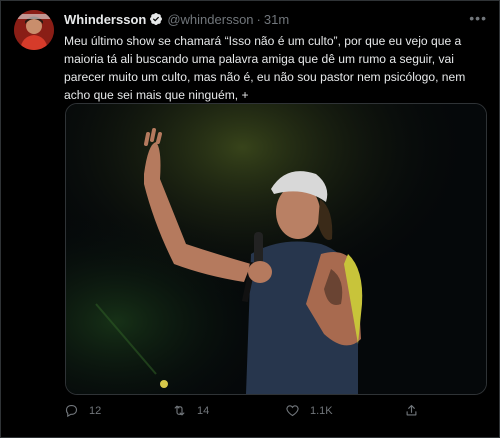  I want to click on author-name: Whindersson, so click(105, 19).